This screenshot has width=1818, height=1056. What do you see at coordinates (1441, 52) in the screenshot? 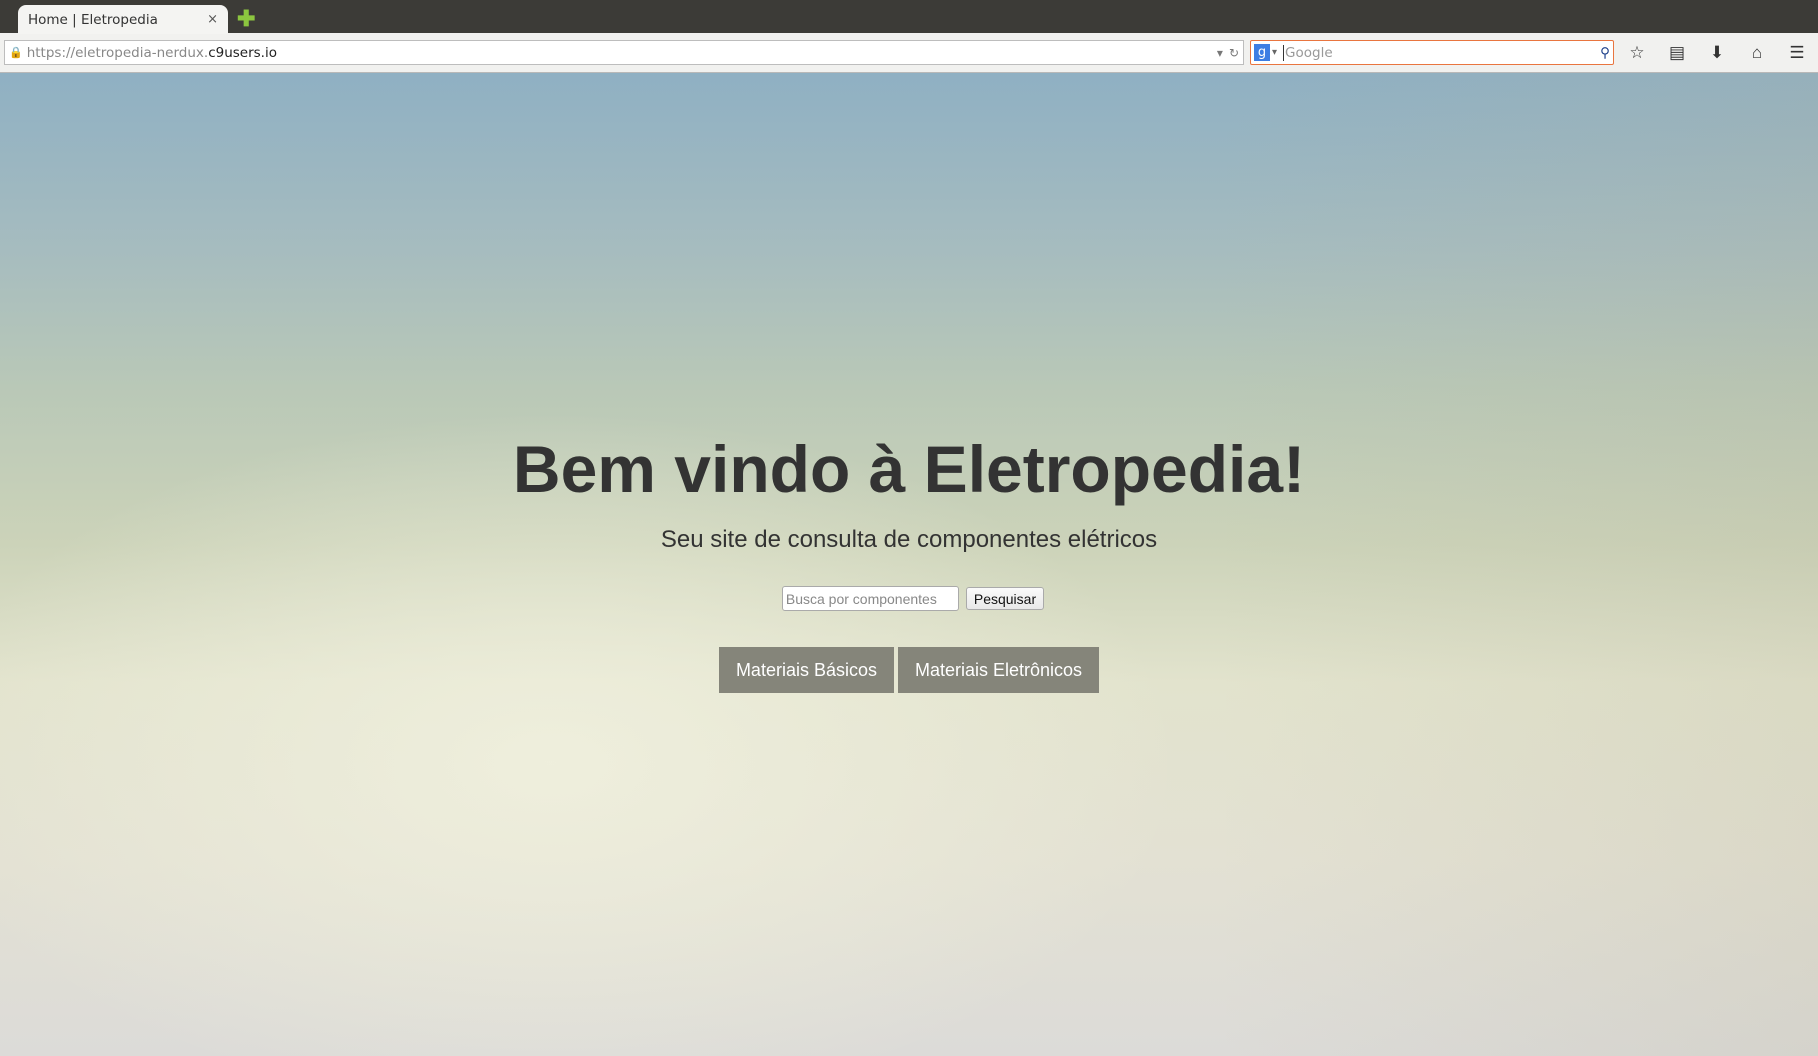
I see `search-input: Google` at bounding box center [1441, 52].